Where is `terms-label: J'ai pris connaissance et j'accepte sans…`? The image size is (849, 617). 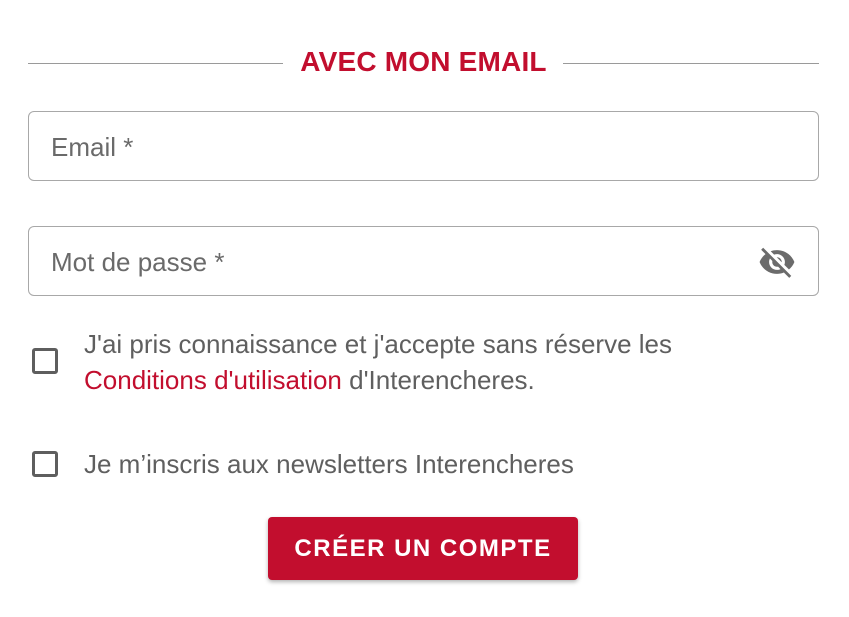
terms-label: J'ai pris connaissance et j'accepte sans… is located at coordinates (434, 362).